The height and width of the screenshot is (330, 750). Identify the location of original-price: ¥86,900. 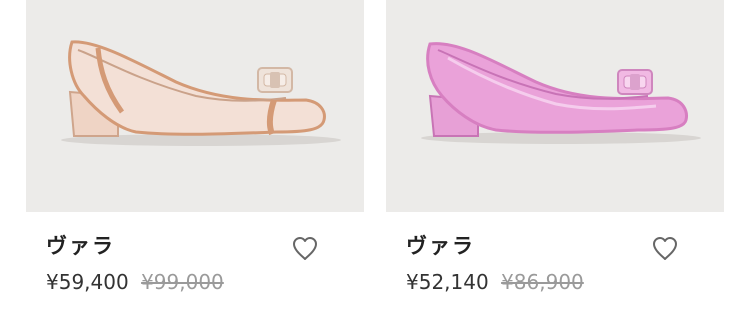
(542, 282).